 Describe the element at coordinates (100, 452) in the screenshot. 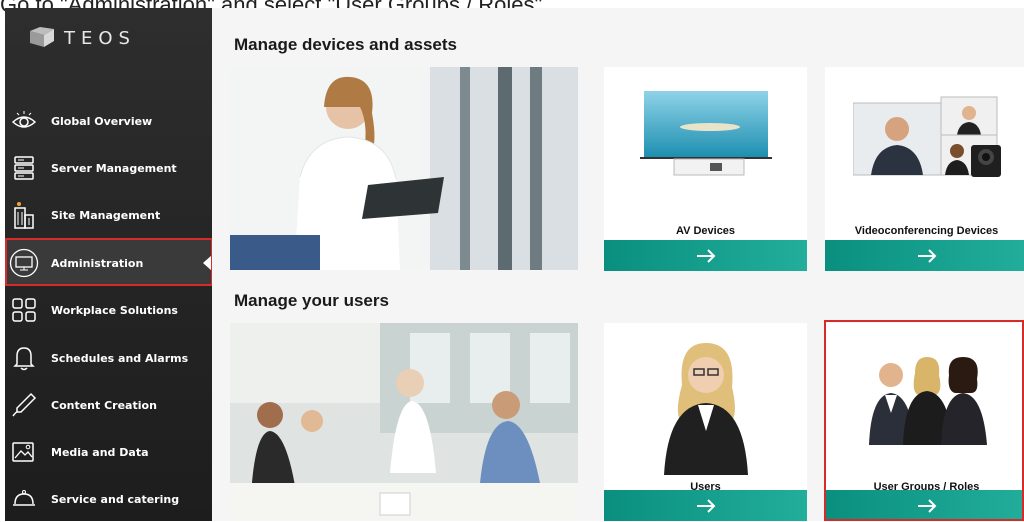

I see `sidebar-item-label: Media and Data` at that location.